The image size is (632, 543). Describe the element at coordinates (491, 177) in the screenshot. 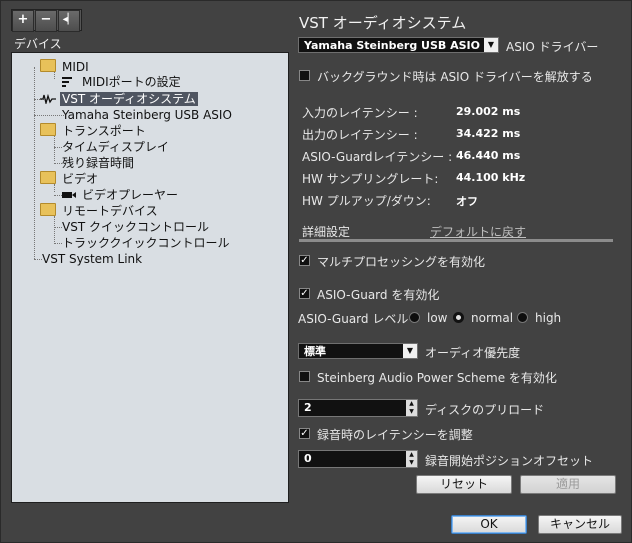

I see `sample-rate-value: 44.100 kHz` at that location.